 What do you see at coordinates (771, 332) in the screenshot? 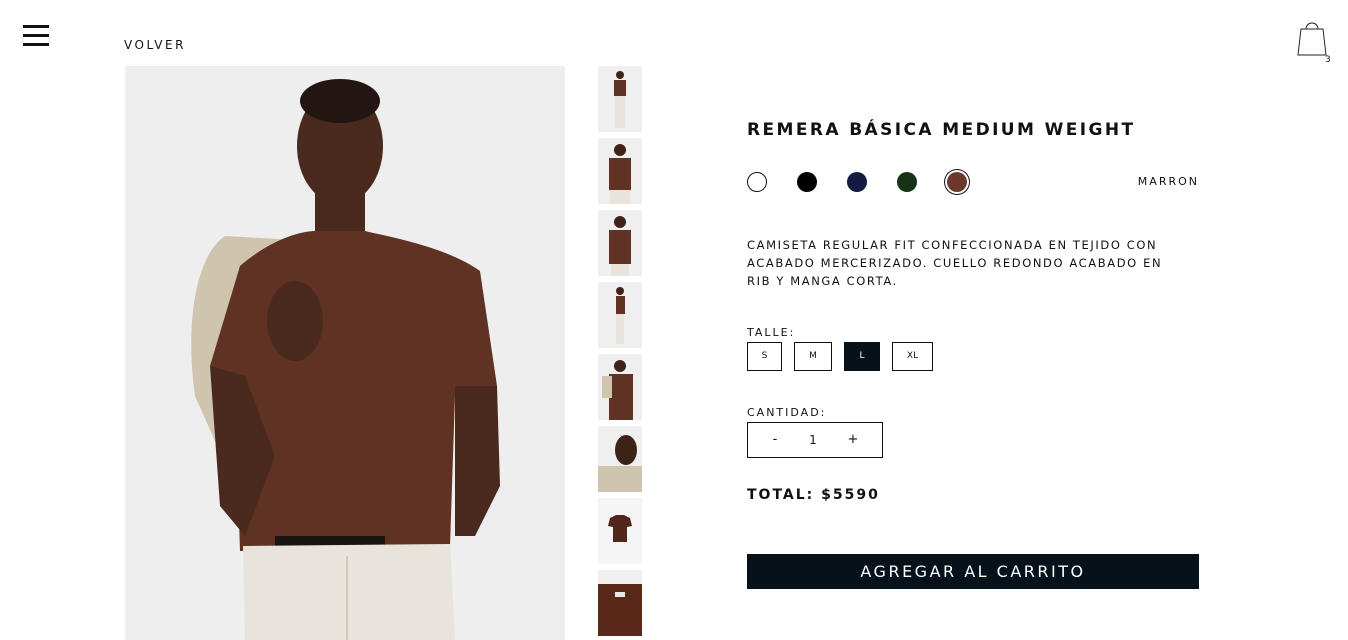
I see `size-label: TALLE:` at bounding box center [771, 332].